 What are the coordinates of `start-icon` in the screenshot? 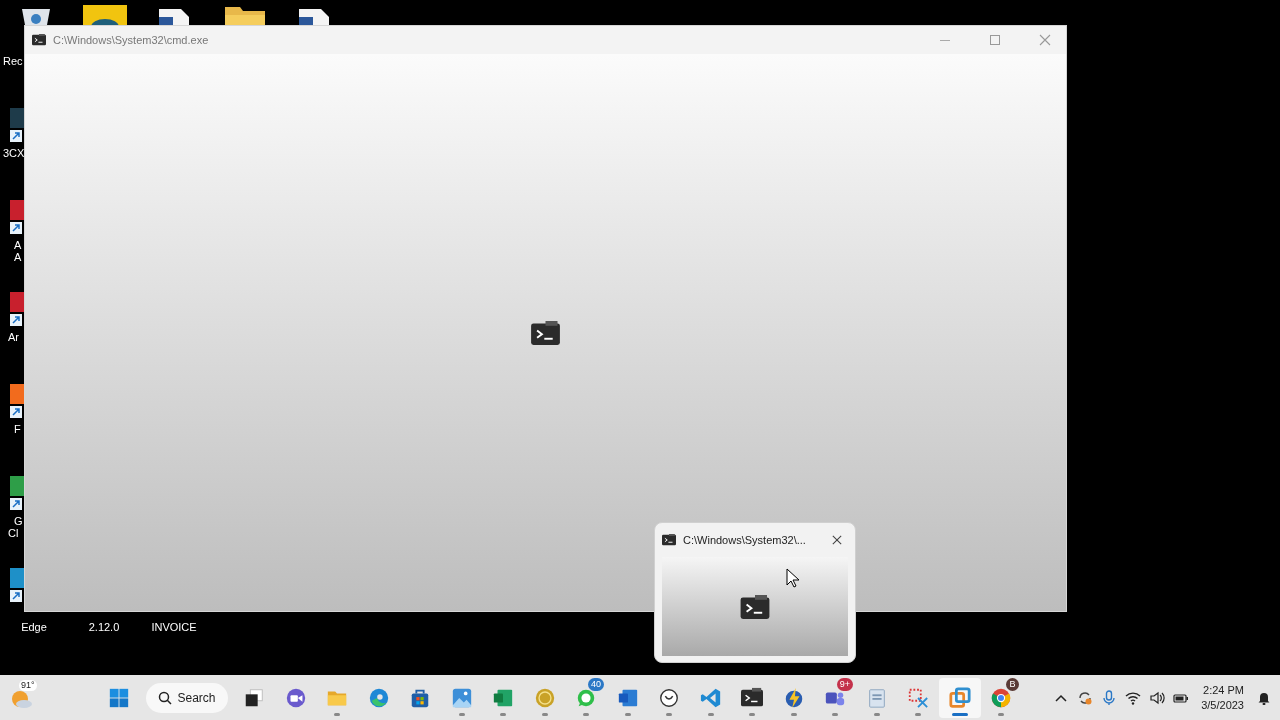 It's located at (118, 697).